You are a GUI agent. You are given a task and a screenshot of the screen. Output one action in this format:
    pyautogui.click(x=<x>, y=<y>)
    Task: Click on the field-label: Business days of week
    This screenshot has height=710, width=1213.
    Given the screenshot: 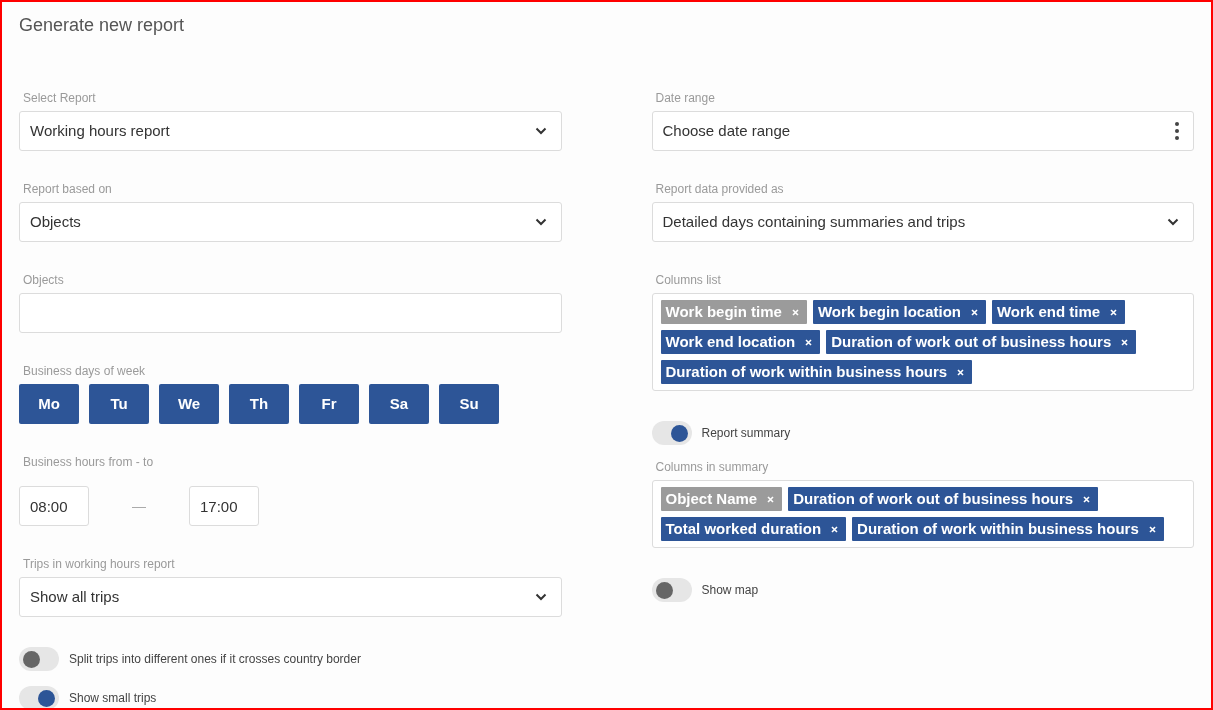 What is the action you would take?
    pyautogui.click(x=84, y=371)
    